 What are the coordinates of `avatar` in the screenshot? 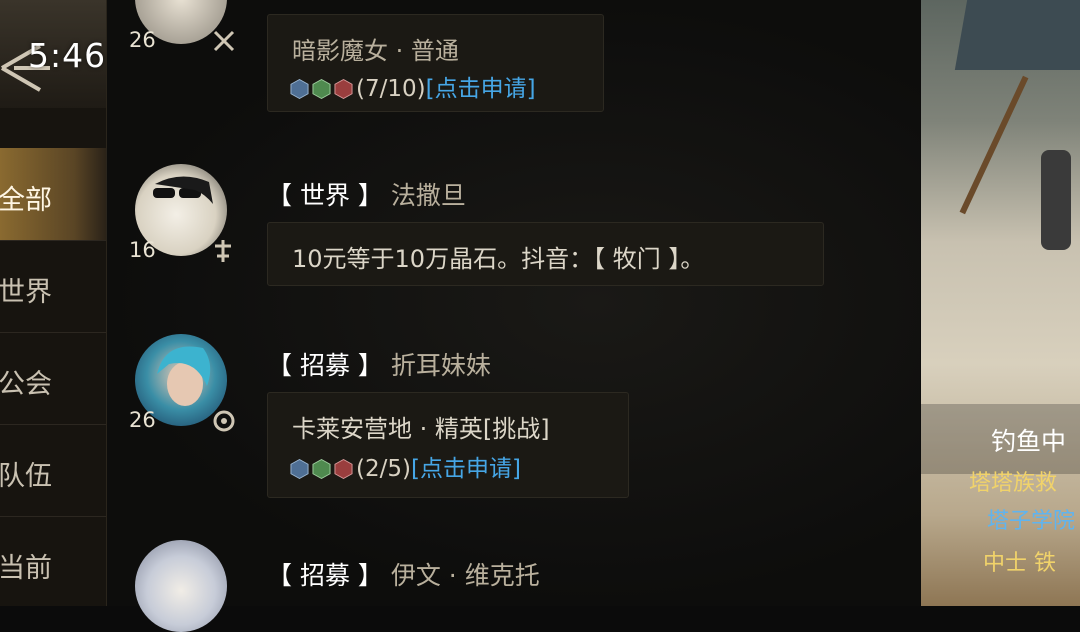 It's located at (181, 586).